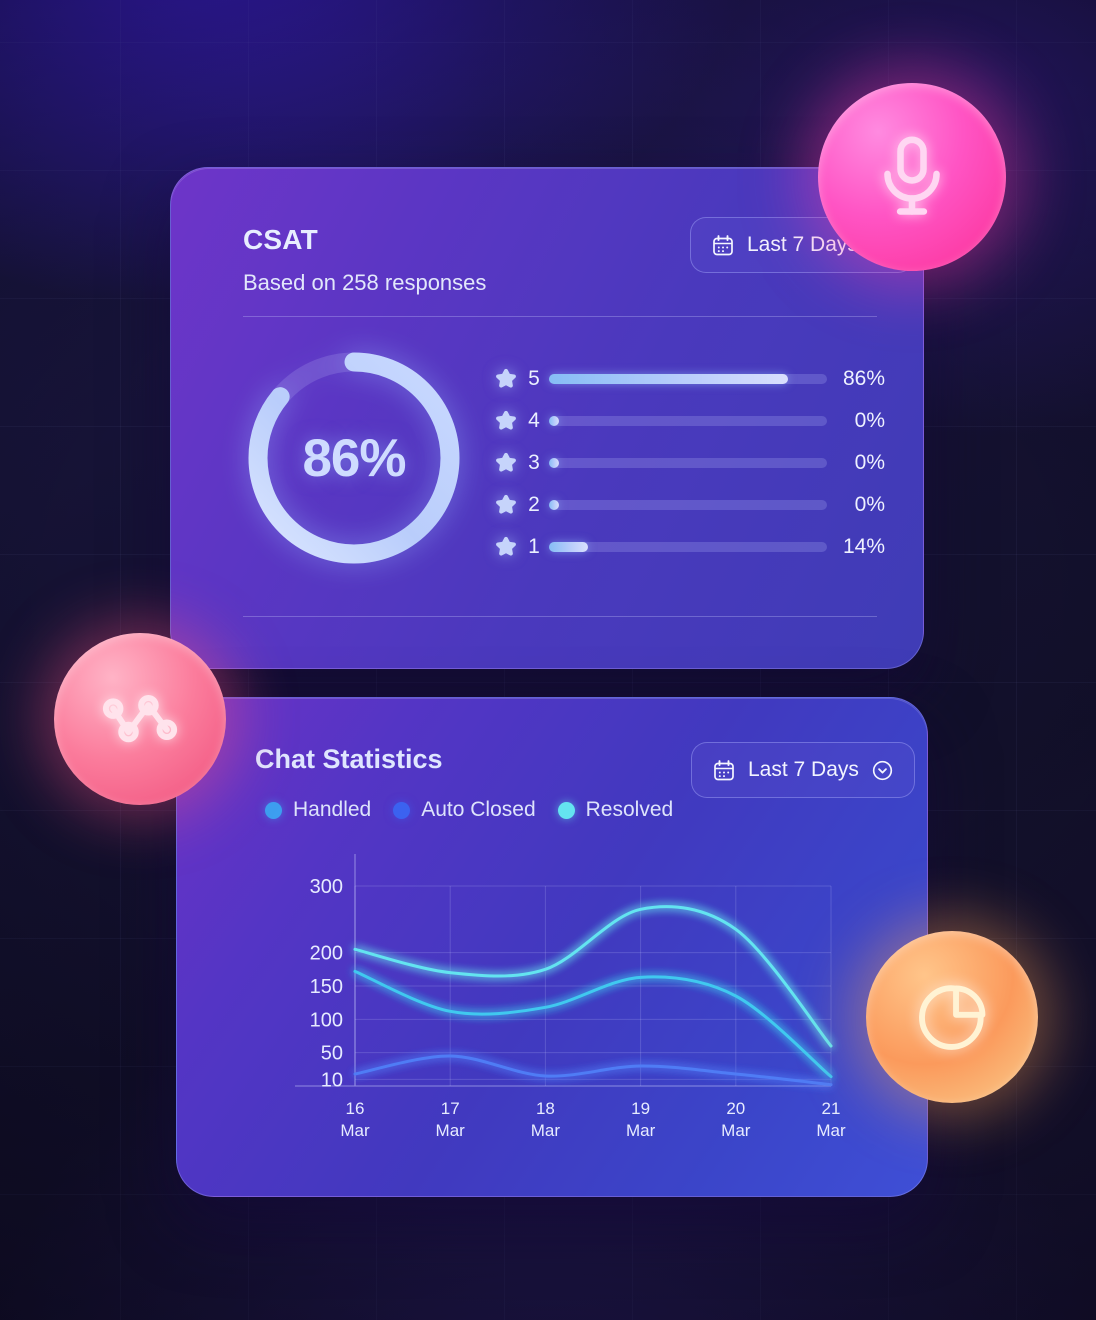  Describe the element at coordinates (450, 1108) in the screenshot. I see `chart-x-tick-day: 17` at that location.